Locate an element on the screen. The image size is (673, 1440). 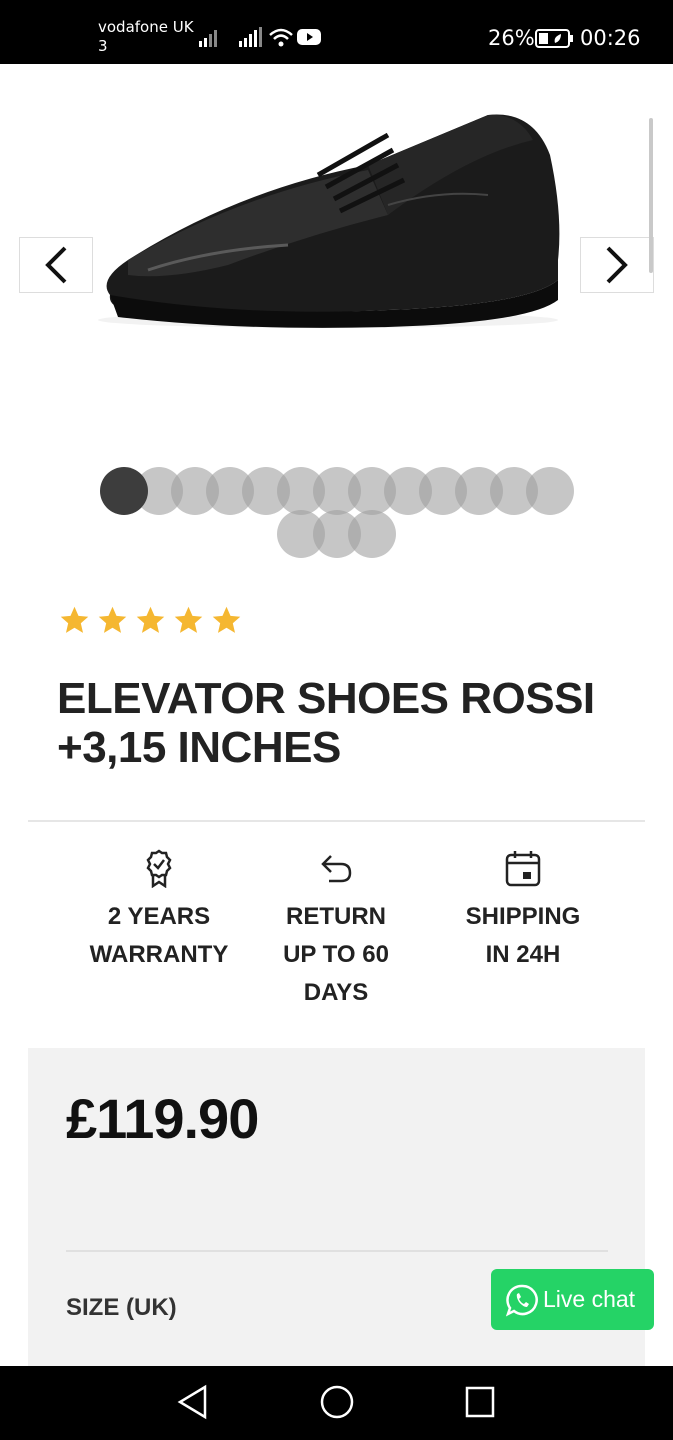
feature-shipping: SHIPPING IN 24H is located at coordinates (523, 911).